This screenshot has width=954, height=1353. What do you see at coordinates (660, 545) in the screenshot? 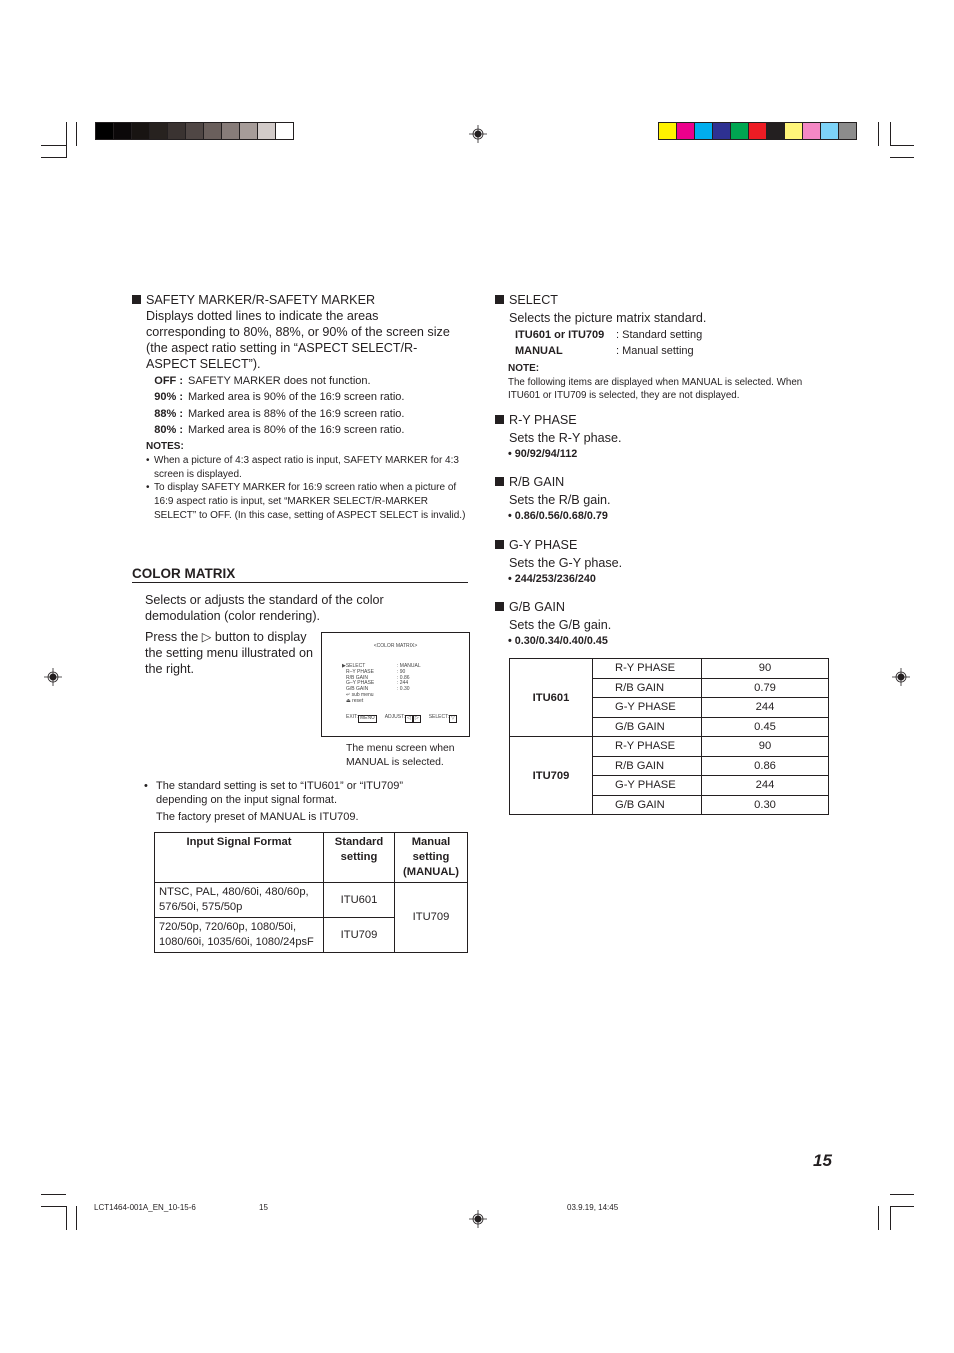
I see `item-heading: G-Y PHASE` at bounding box center [660, 545].